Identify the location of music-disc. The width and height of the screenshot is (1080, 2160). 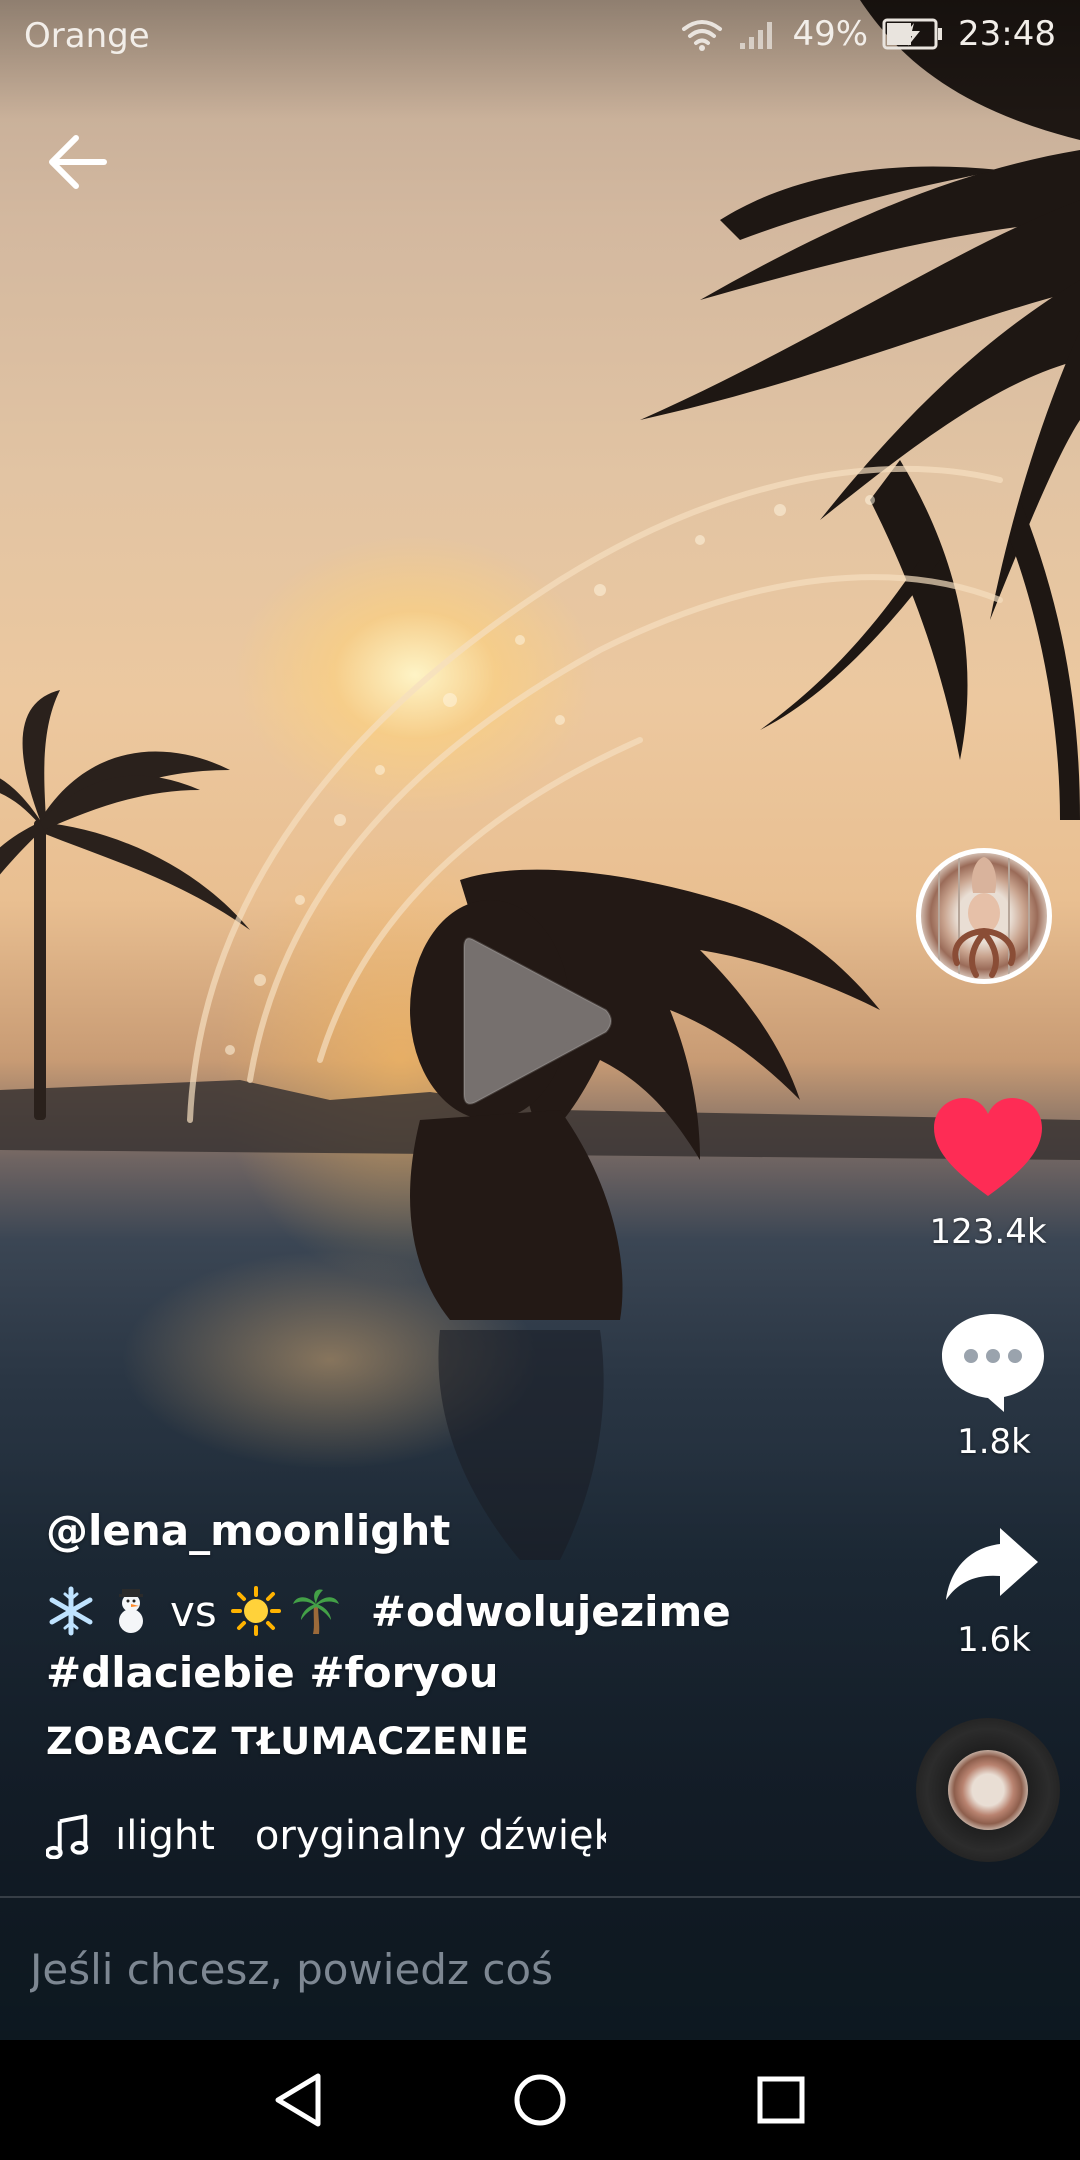
(988, 1790).